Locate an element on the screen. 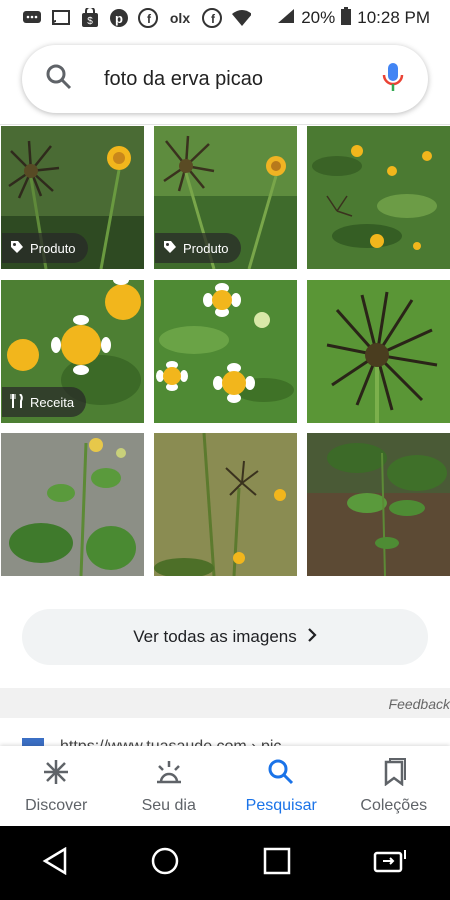  section-divider is located at coordinates (225, 703).